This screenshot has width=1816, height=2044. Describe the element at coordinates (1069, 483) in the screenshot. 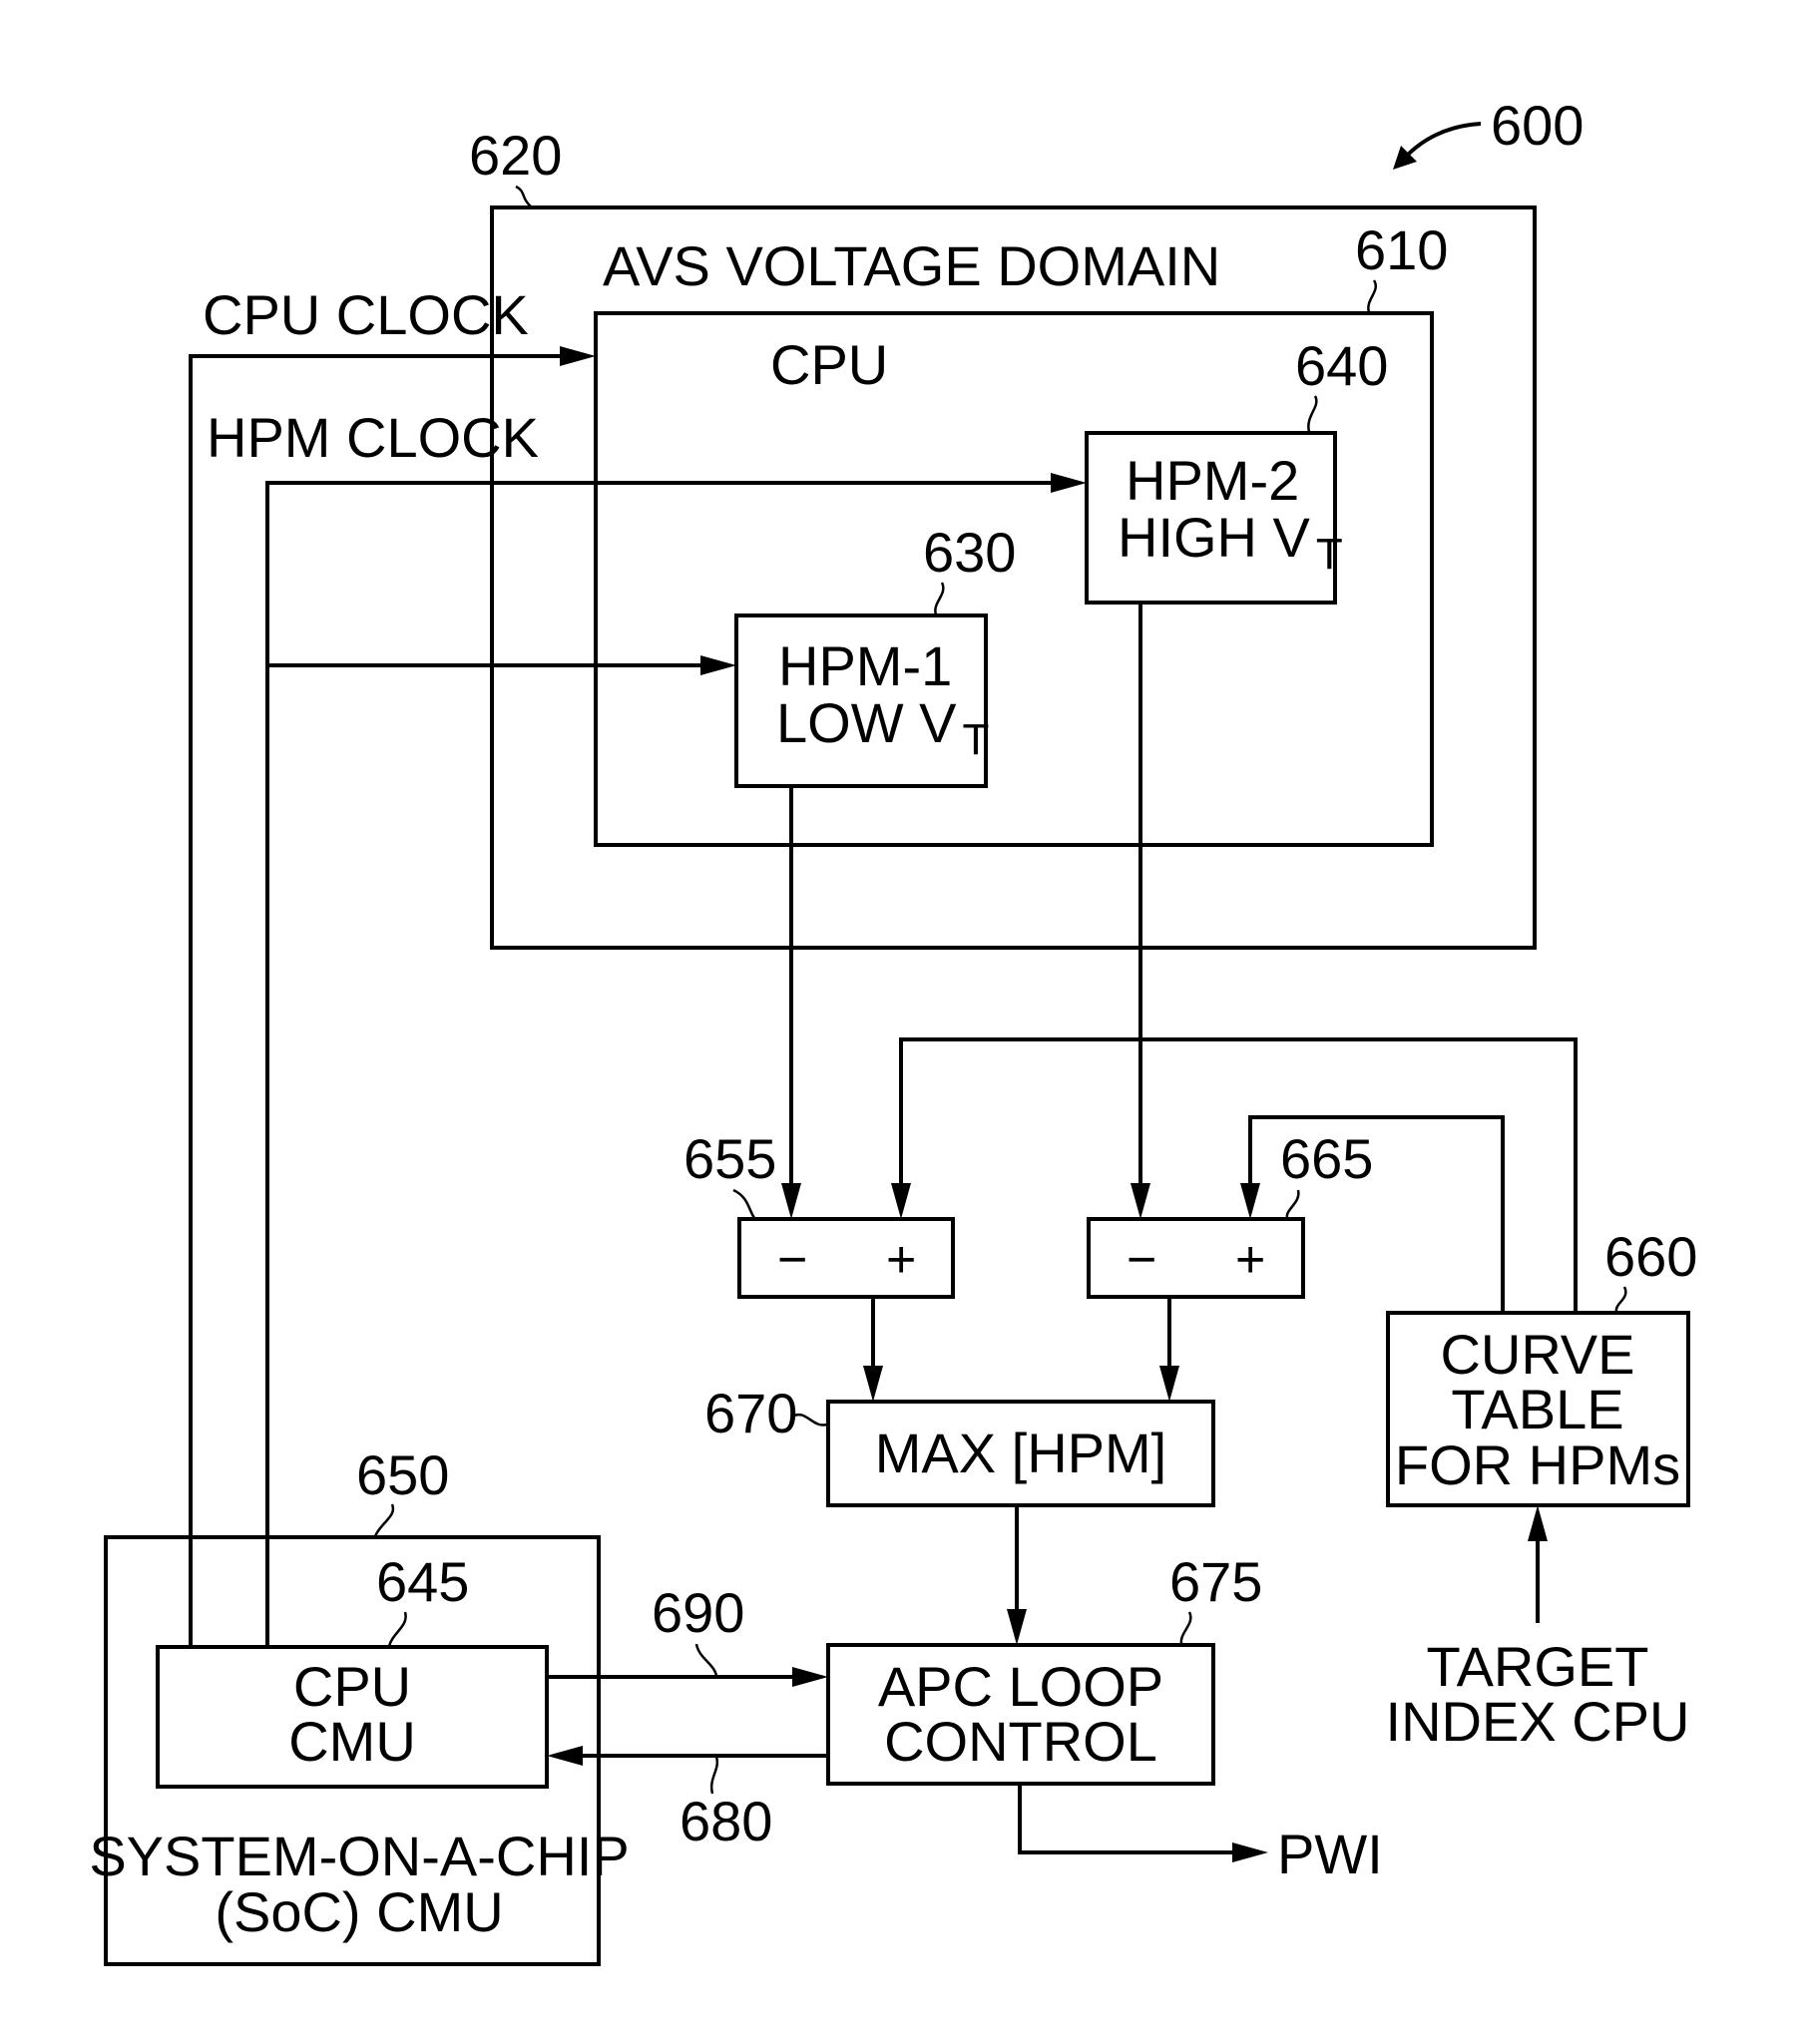

I see `hpm2-clock-arrowhead-icon` at that location.